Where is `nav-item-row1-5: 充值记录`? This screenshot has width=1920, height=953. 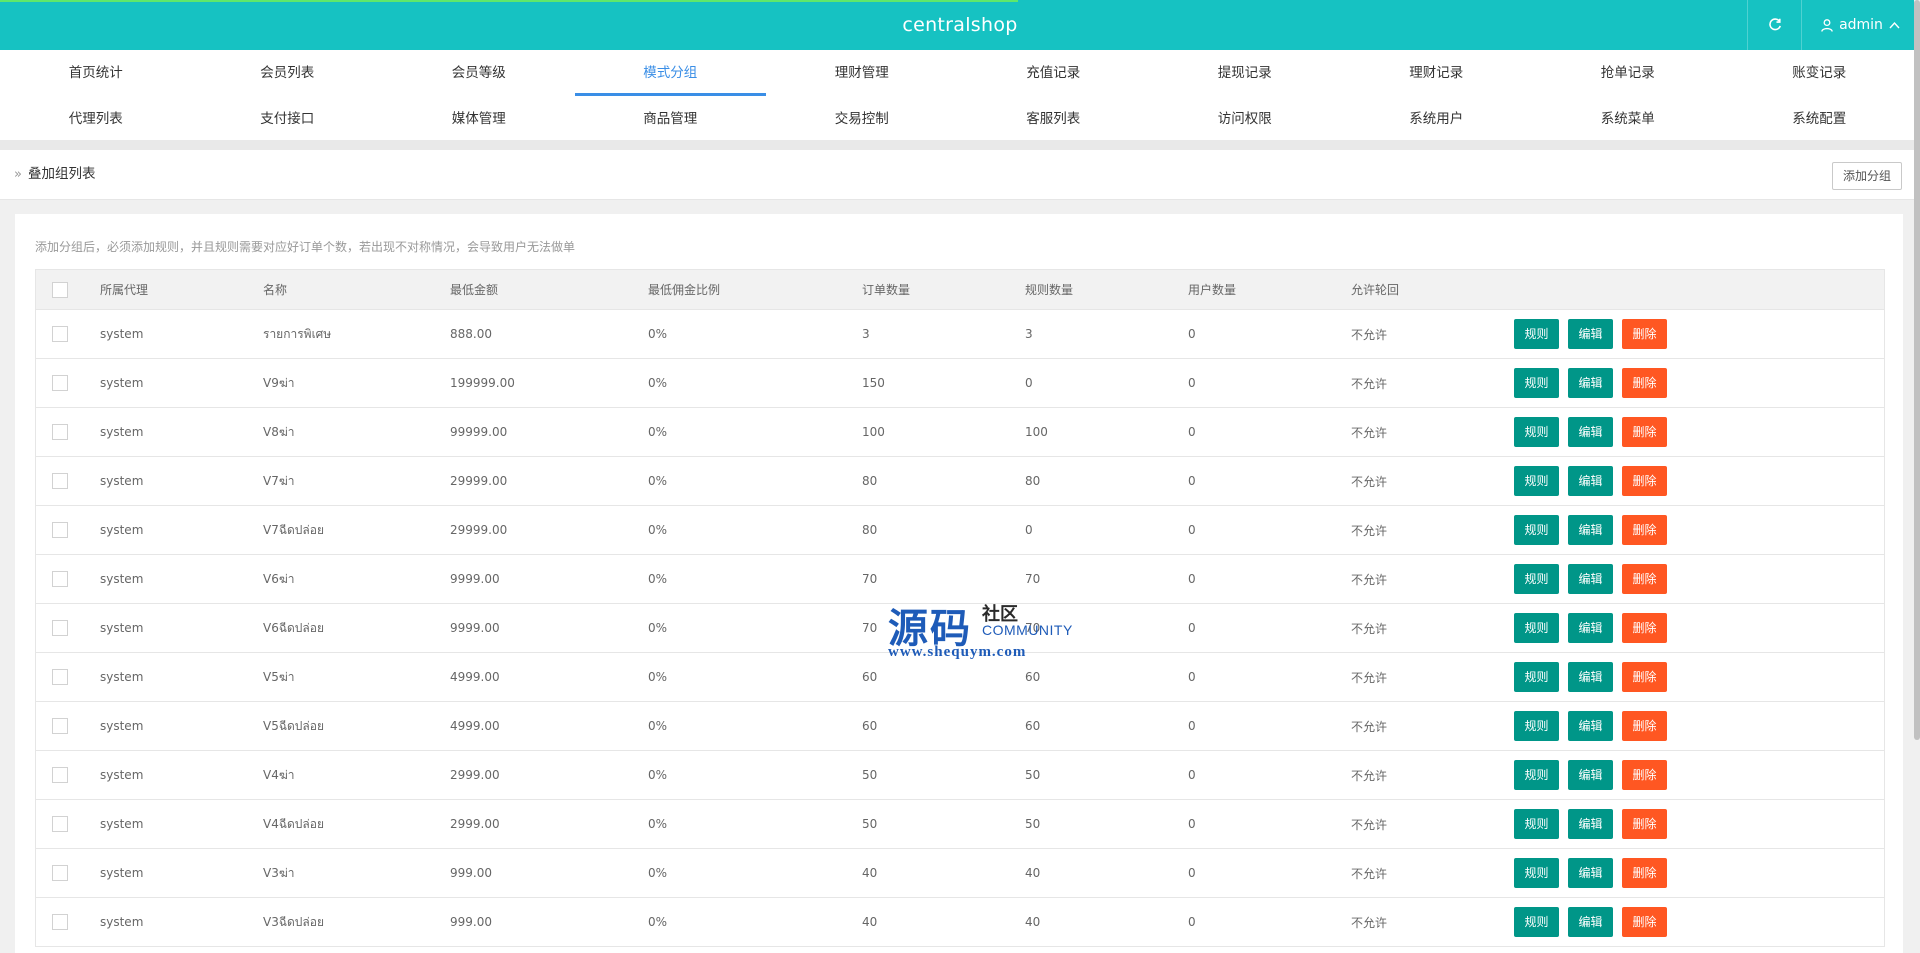 nav-item-row1-5: 充值记录 is located at coordinates (1054, 73).